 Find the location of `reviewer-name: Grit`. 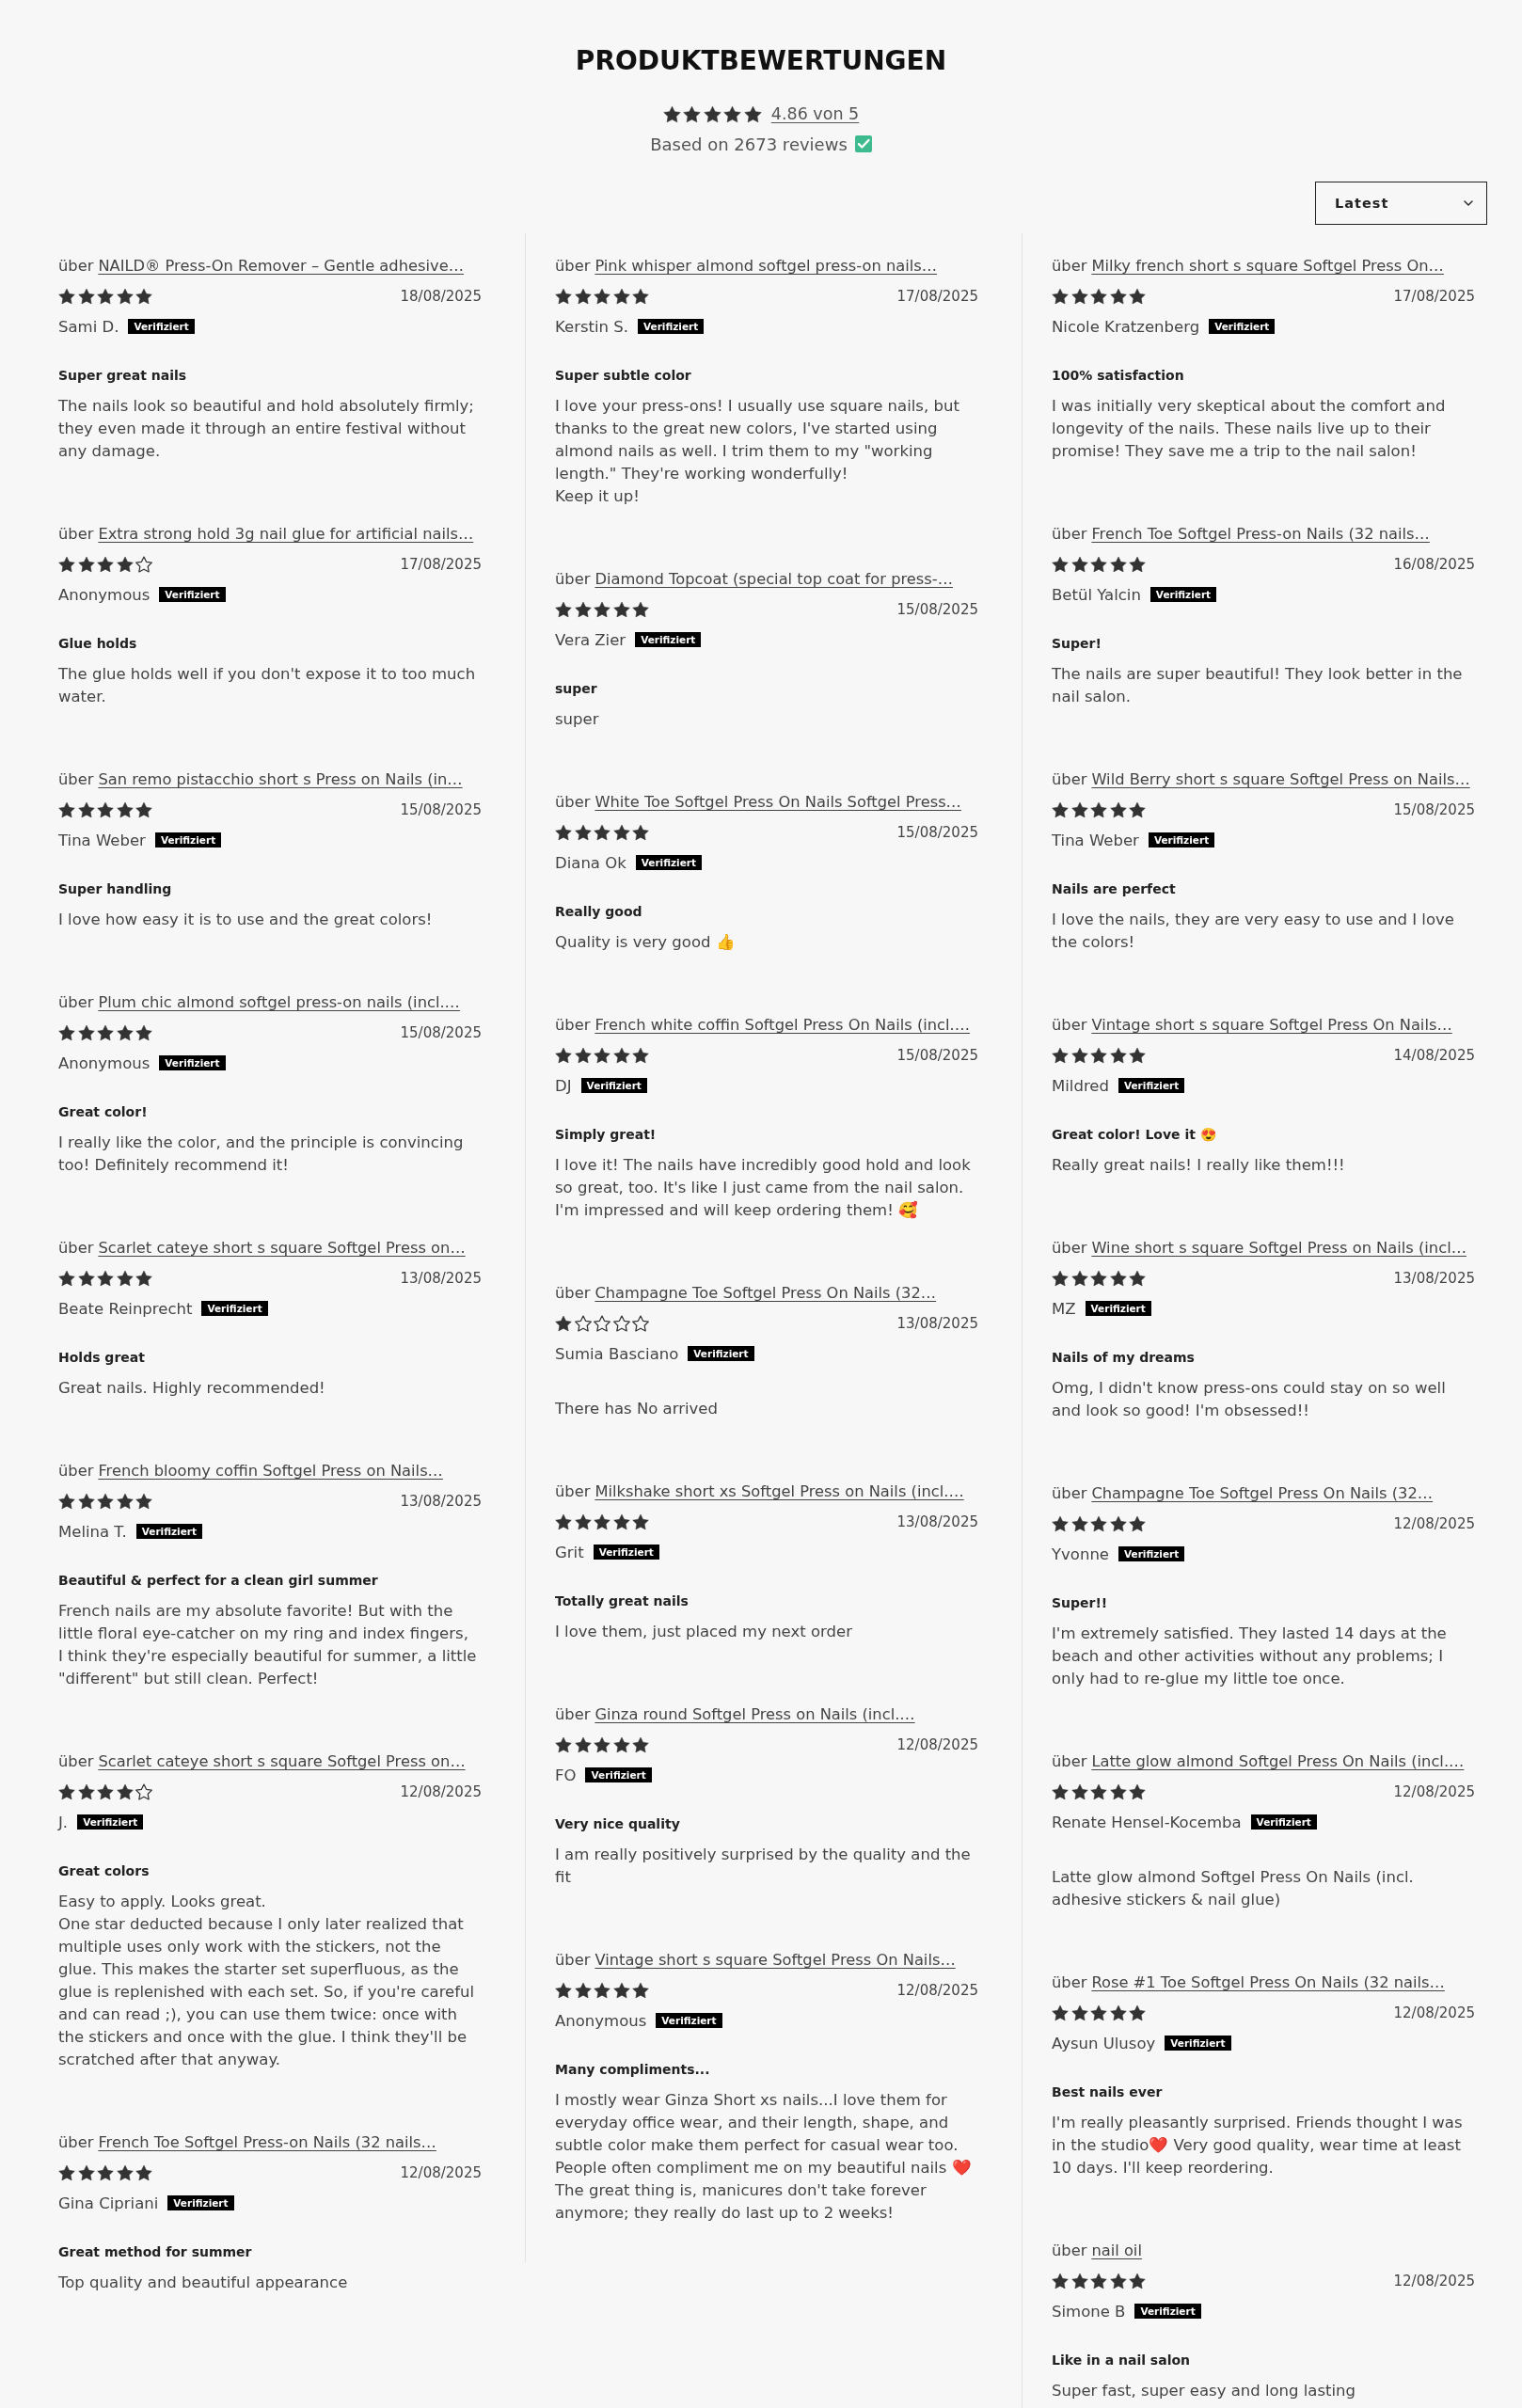

reviewer-name: Grit is located at coordinates (569, 1552).